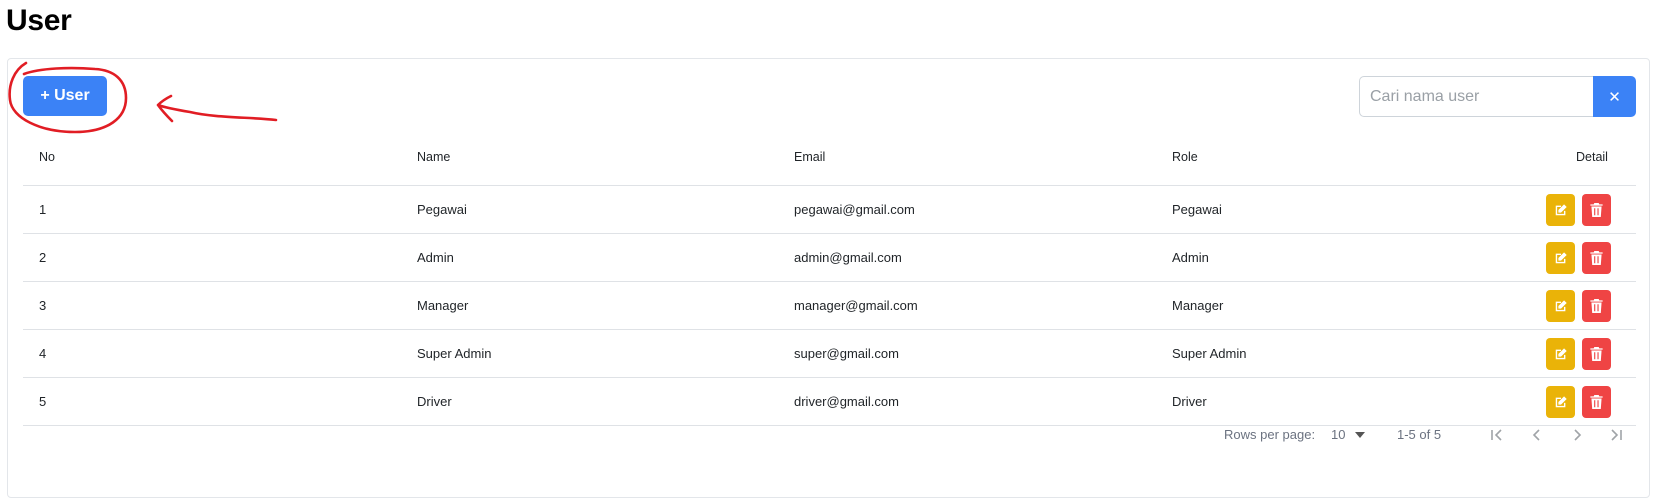 Image resolution: width=1657 pixels, height=503 pixels. Describe the element at coordinates (434, 401) in the screenshot. I see `cell-name: Driver` at that location.